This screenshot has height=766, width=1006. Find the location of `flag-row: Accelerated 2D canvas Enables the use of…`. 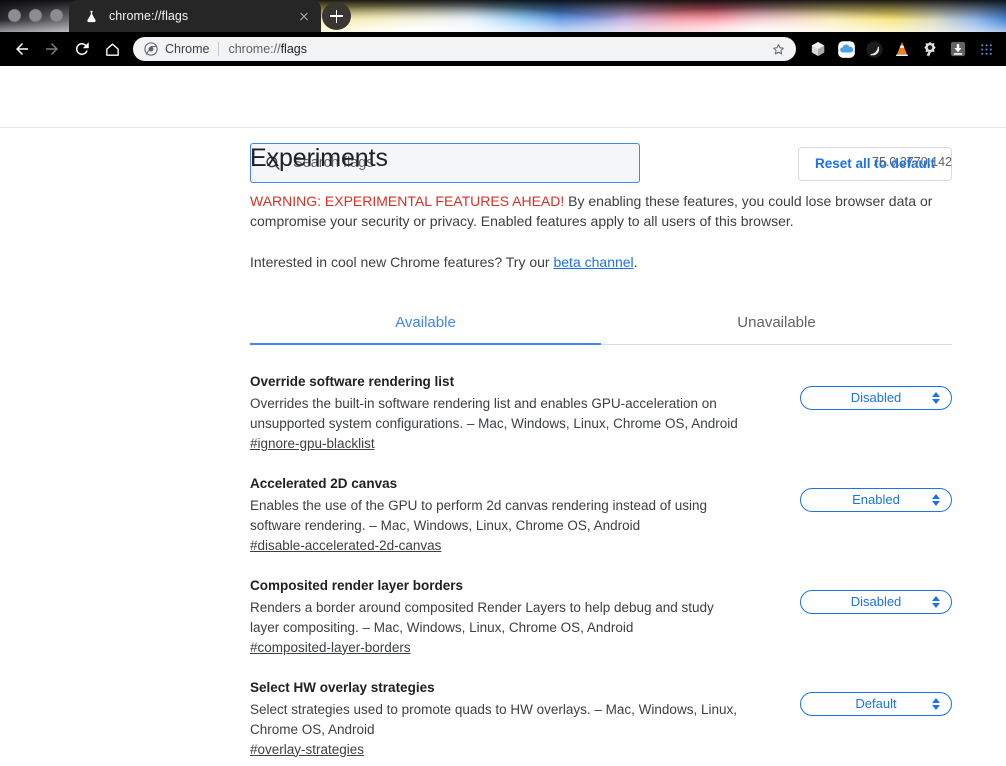

flag-row: Accelerated 2D canvas Enables the use of… is located at coordinates (601, 504).